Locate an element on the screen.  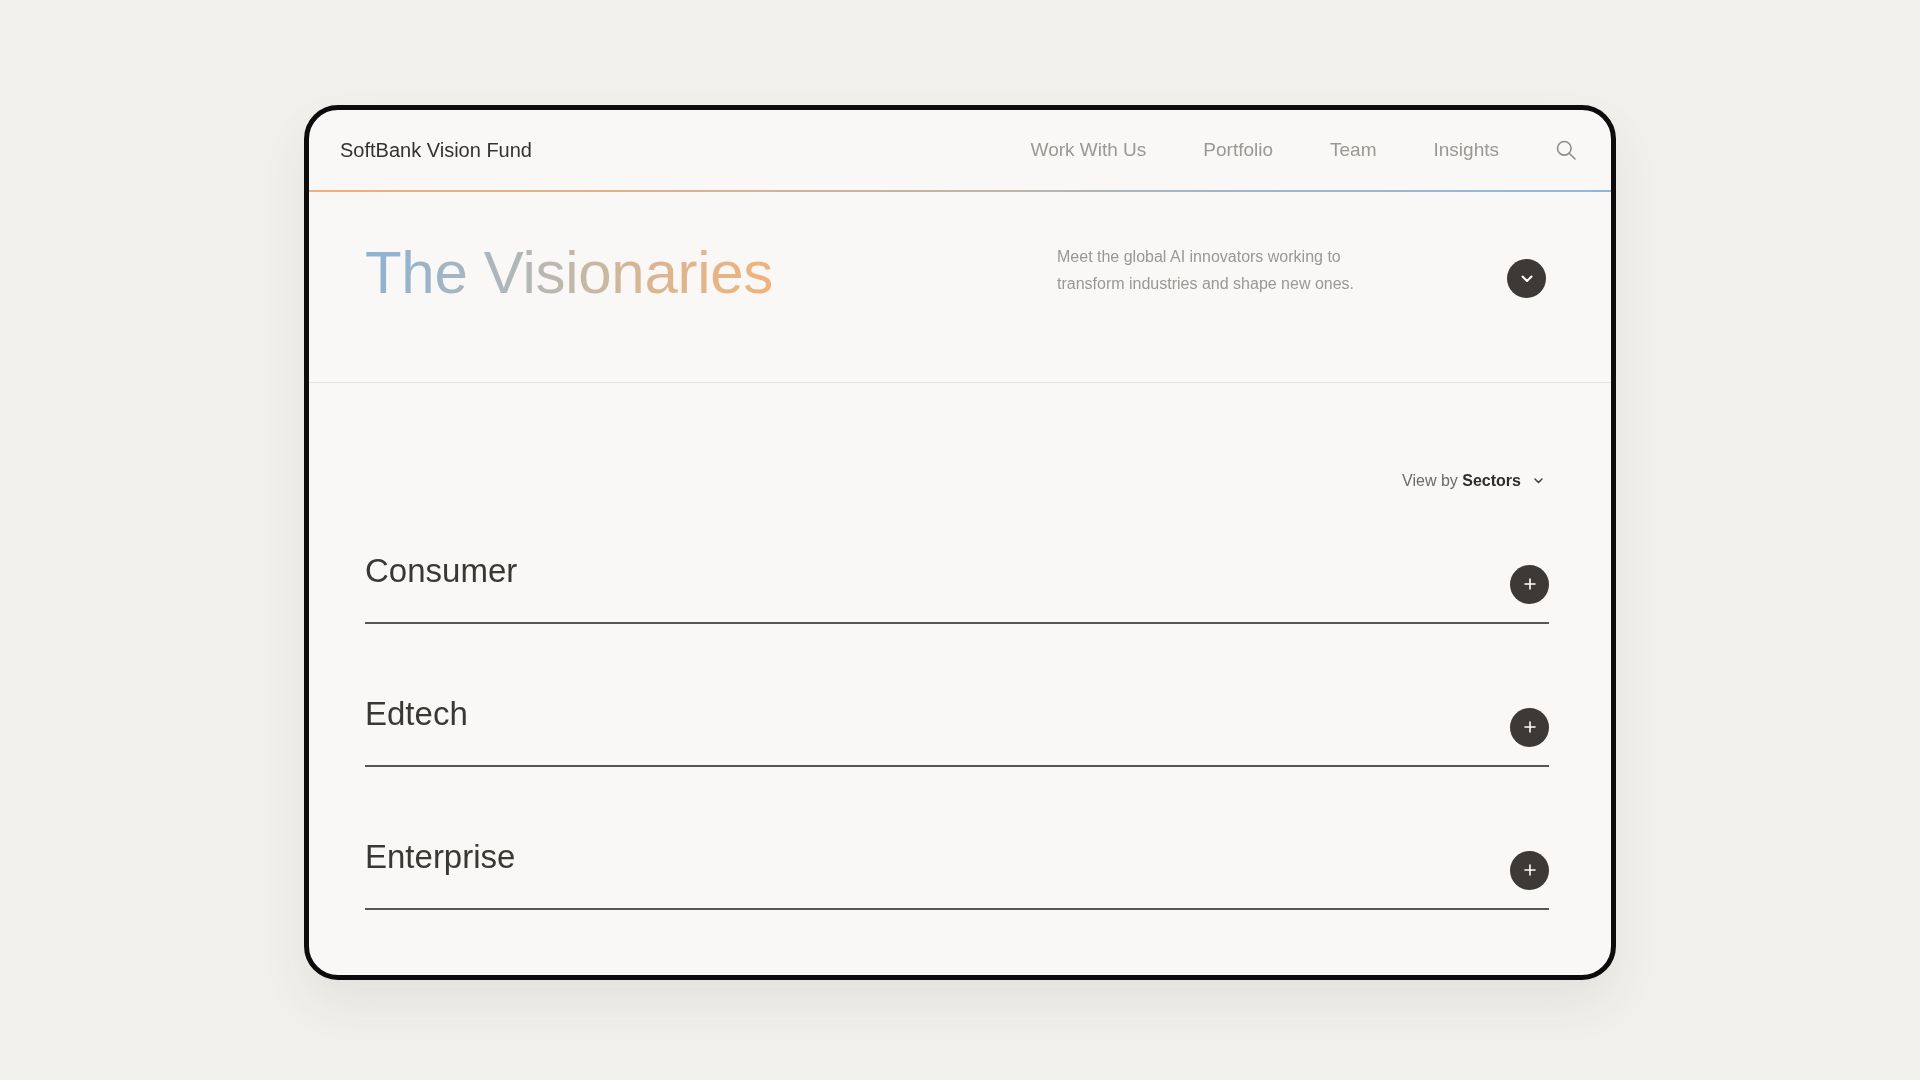
nav-link: Work With Us is located at coordinates (1088, 150).